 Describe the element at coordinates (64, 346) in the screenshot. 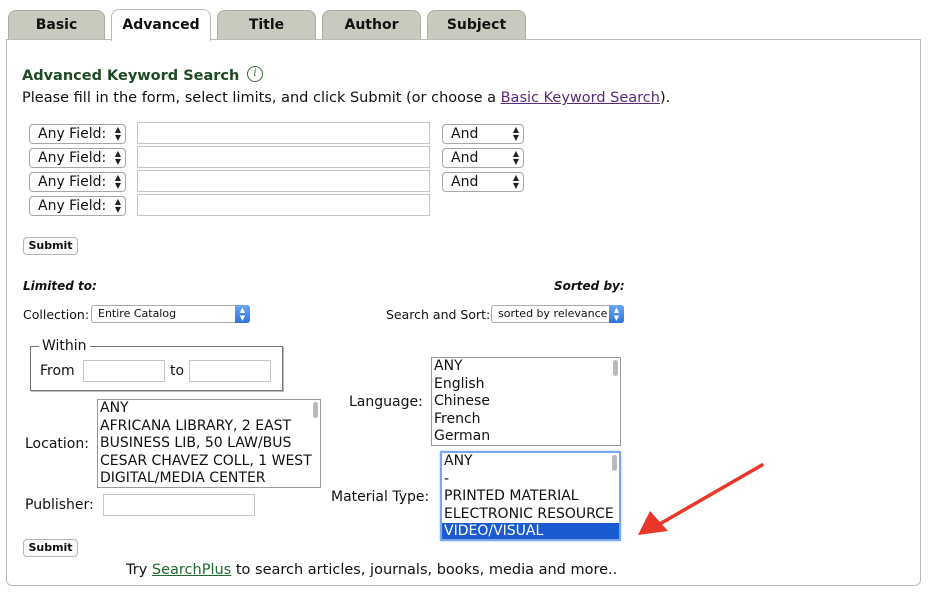

I see `within-legend: Within` at that location.